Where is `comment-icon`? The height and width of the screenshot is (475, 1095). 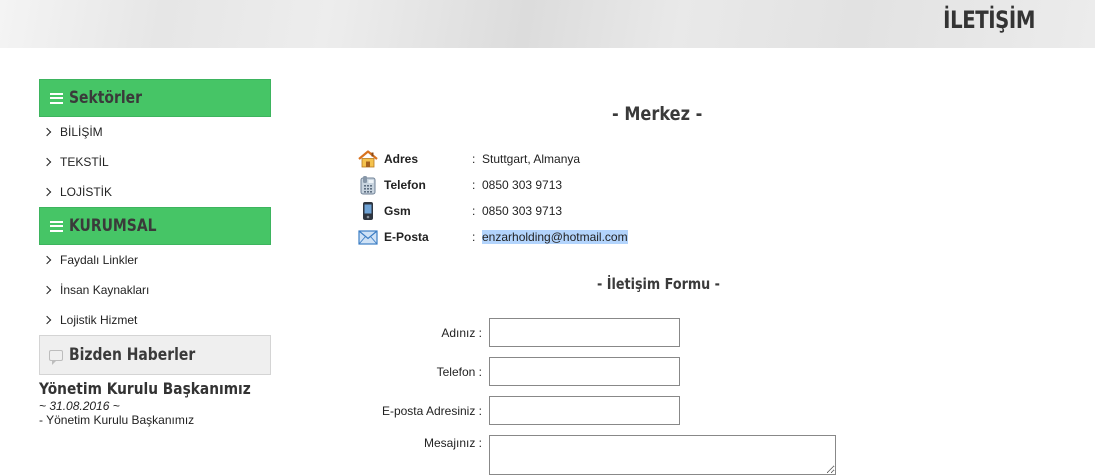 comment-icon is located at coordinates (56, 357).